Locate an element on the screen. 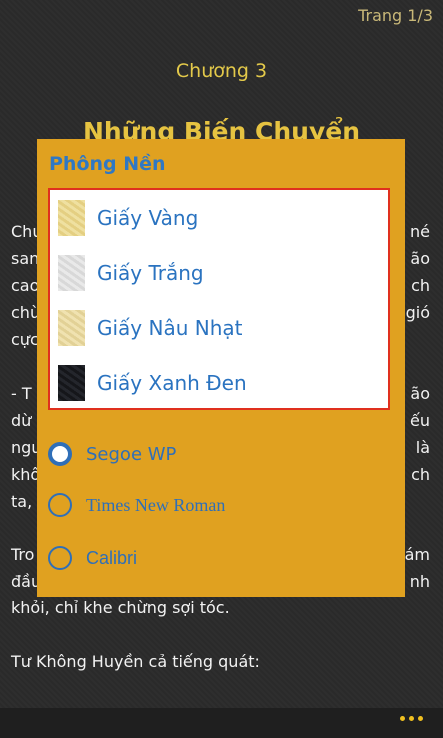  background-option-label: Giấy Nâu Nhạt is located at coordinates (170, 328).